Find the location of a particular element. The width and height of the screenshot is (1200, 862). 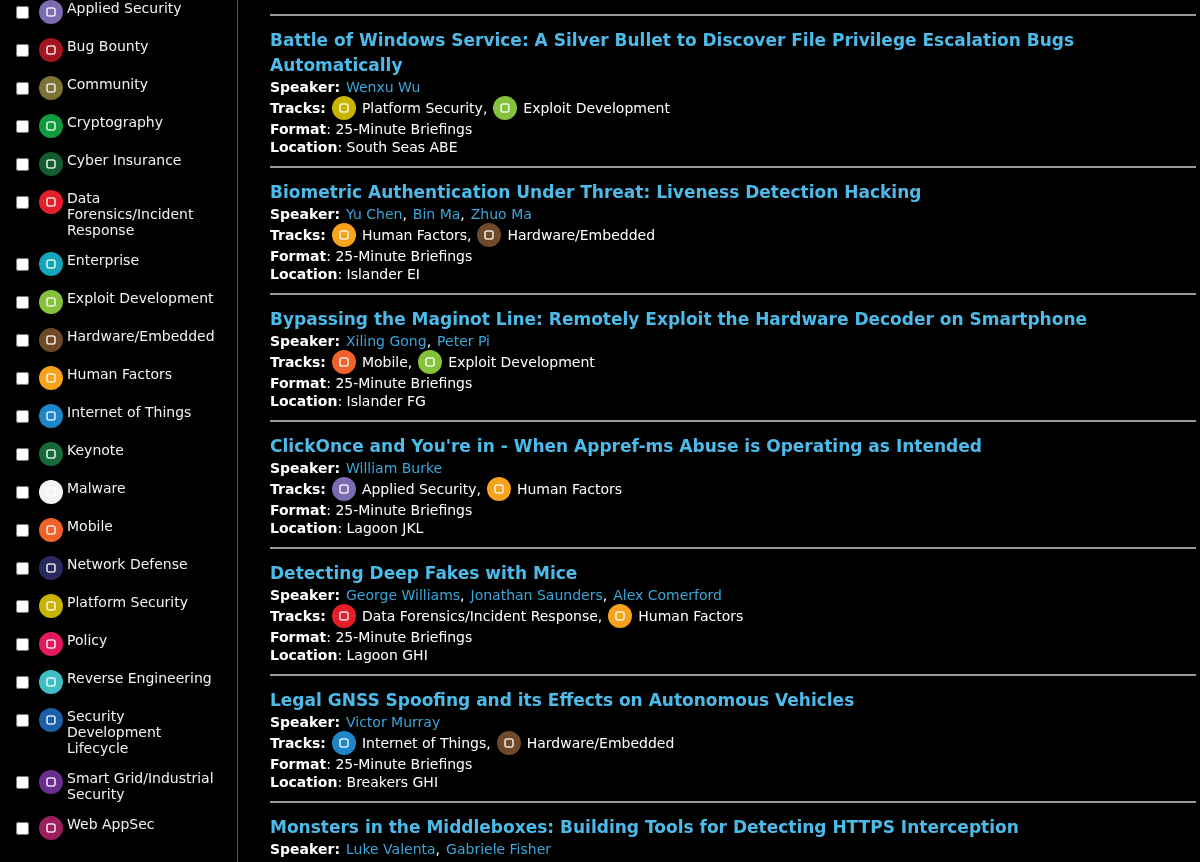

track-label: Platform Security is located at coordinates (142, 602).